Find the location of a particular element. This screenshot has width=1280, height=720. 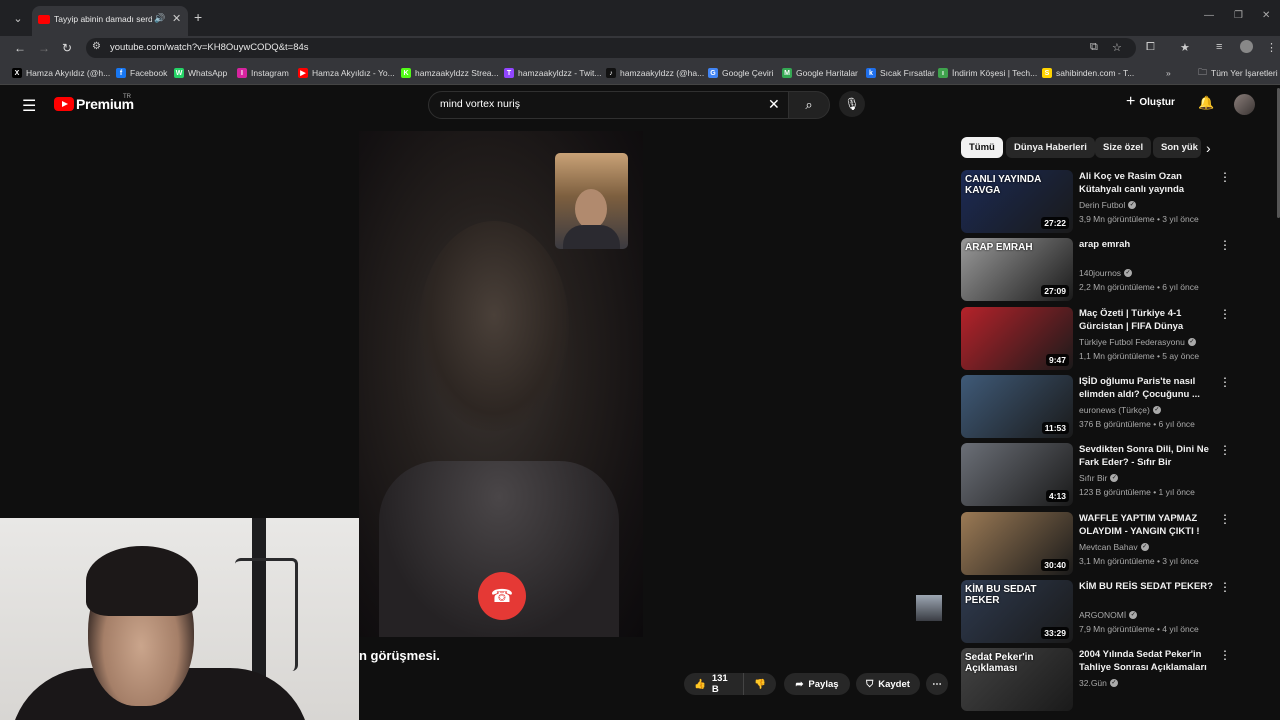

bookmark-item: k Sıcak Fırsatlar is located at coordinates (900, 73).